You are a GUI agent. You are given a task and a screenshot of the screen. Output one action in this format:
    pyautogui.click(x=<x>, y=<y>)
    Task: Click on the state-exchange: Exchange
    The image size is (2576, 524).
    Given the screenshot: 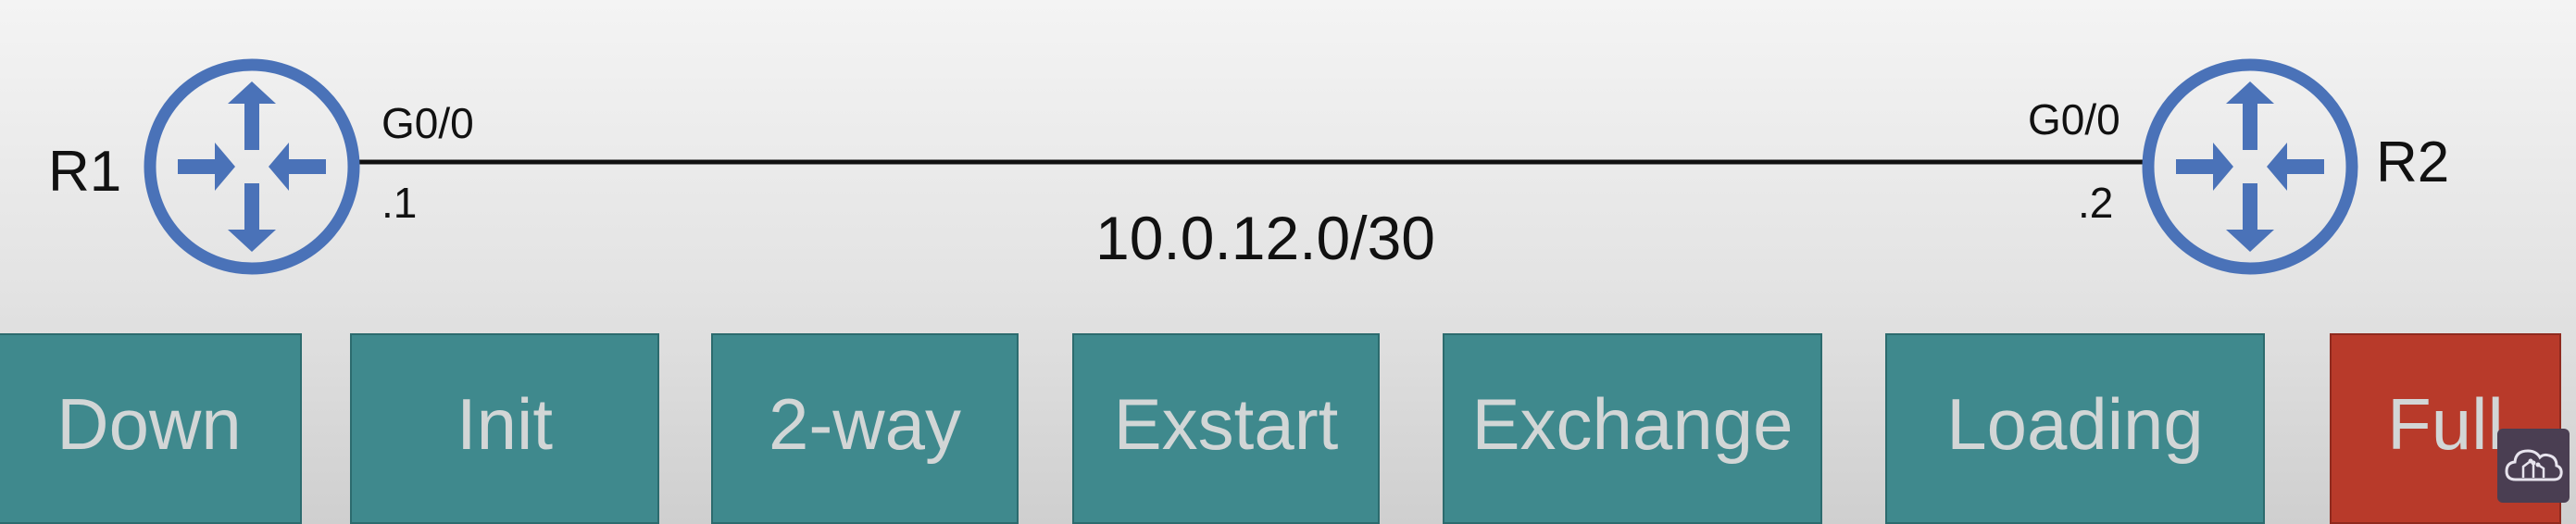 What is the action you would take?
    pyautogui.click(x=1633, y=429)
    